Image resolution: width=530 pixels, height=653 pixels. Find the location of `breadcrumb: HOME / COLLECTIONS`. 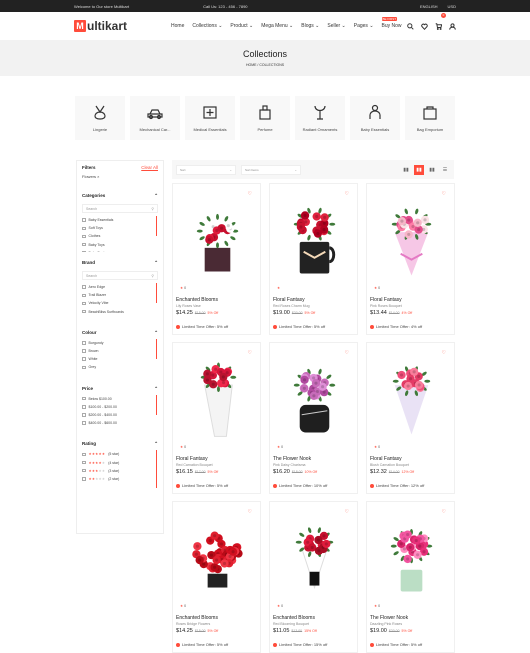

breadcrumb: HOME / COLLECTIONS is located at coordinates (265, 65).